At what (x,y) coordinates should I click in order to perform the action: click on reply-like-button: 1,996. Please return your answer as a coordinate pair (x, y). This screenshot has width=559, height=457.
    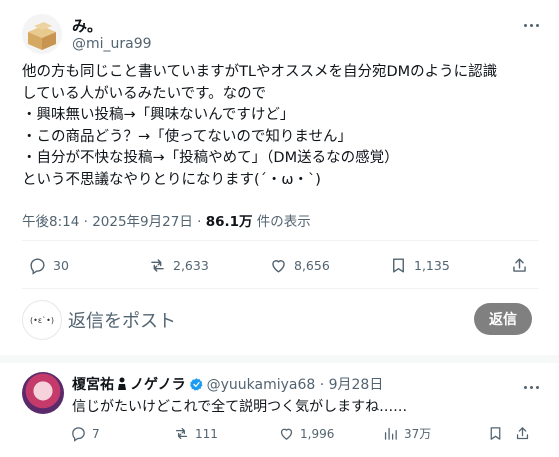
    Looking at the image, I should click on (306, 433).